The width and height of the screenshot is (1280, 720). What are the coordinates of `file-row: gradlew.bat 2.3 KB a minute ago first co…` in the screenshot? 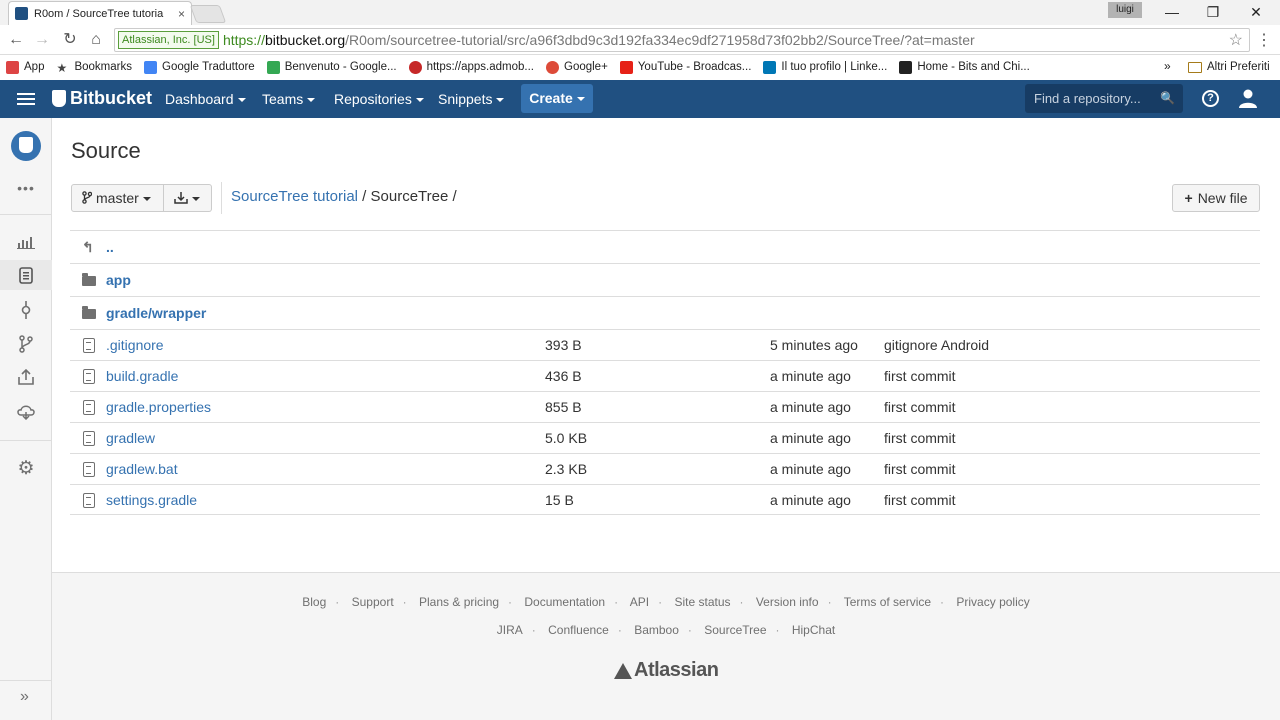 It's located at (665, 468).